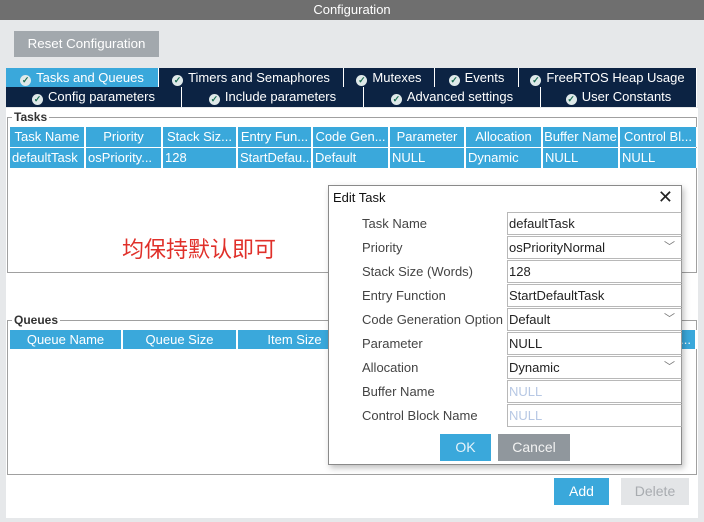 The image size is (704, 522). Describe the element at coordinates (259, 77) in the screenshot. I see `tab-label: Timers and Semaphores` at that location.